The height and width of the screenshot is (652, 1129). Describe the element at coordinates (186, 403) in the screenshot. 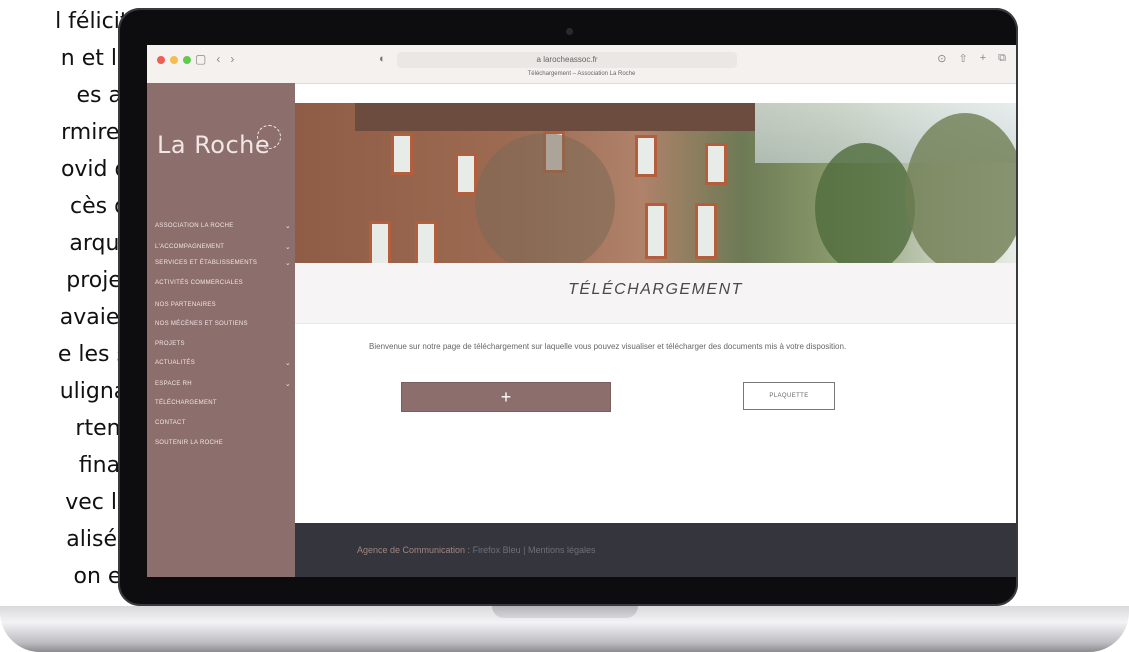

I see `sidebar-item-label: Téléchargement` at that location.